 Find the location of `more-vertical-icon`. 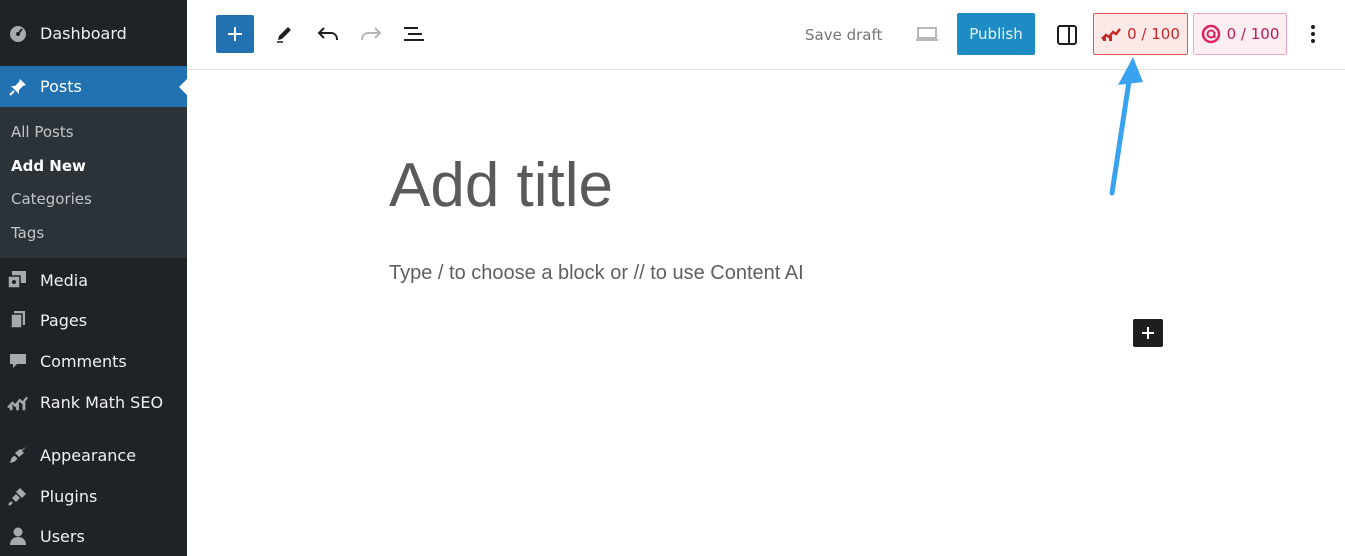

more-vertical-icon is located at coordinates (1313, 34).